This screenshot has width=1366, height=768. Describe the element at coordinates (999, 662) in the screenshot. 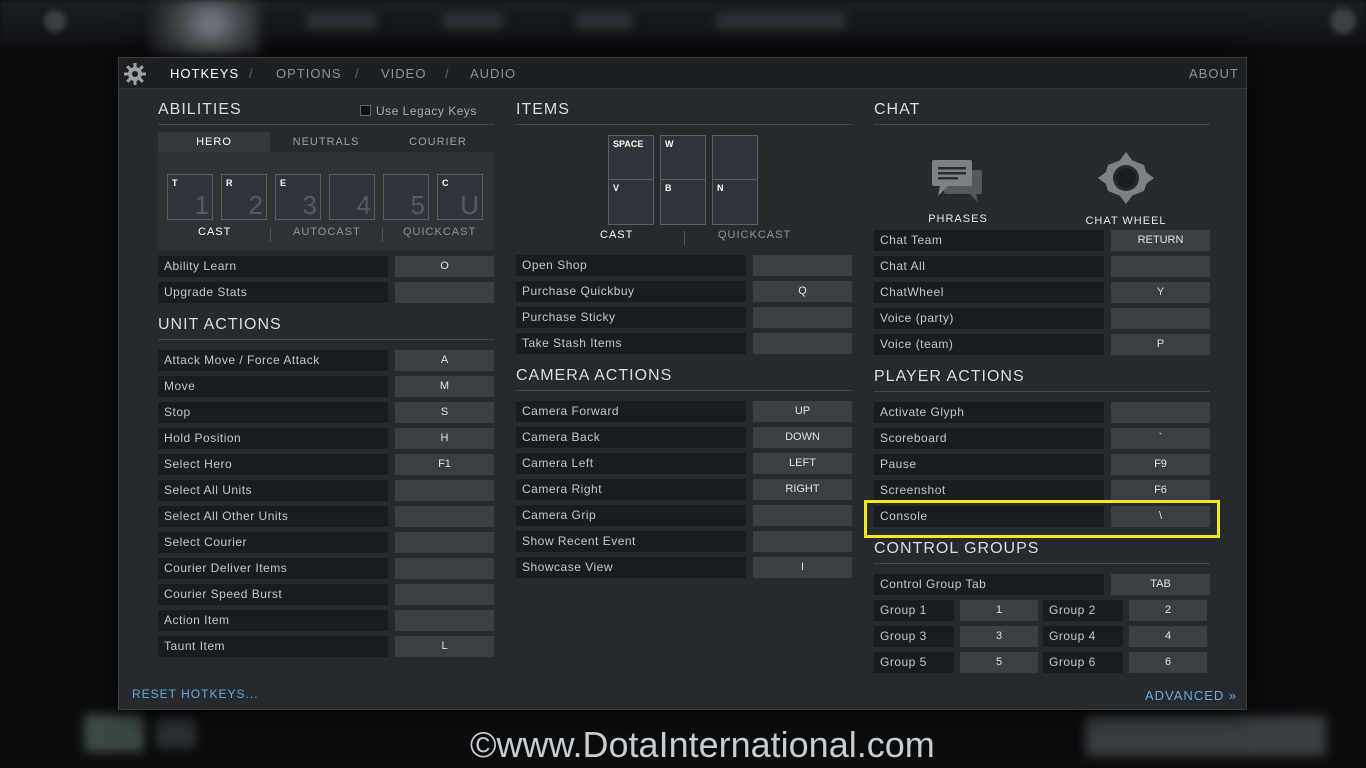

I see `hotkey-key: 5` at that location.